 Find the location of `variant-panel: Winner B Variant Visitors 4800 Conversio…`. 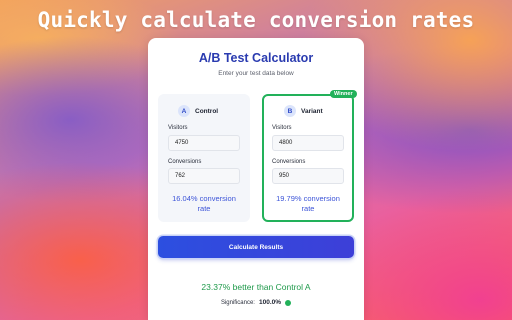

variant-panel: Winner B Variant Visitors 4800 Conversio… is located at coordinates (309, 156).